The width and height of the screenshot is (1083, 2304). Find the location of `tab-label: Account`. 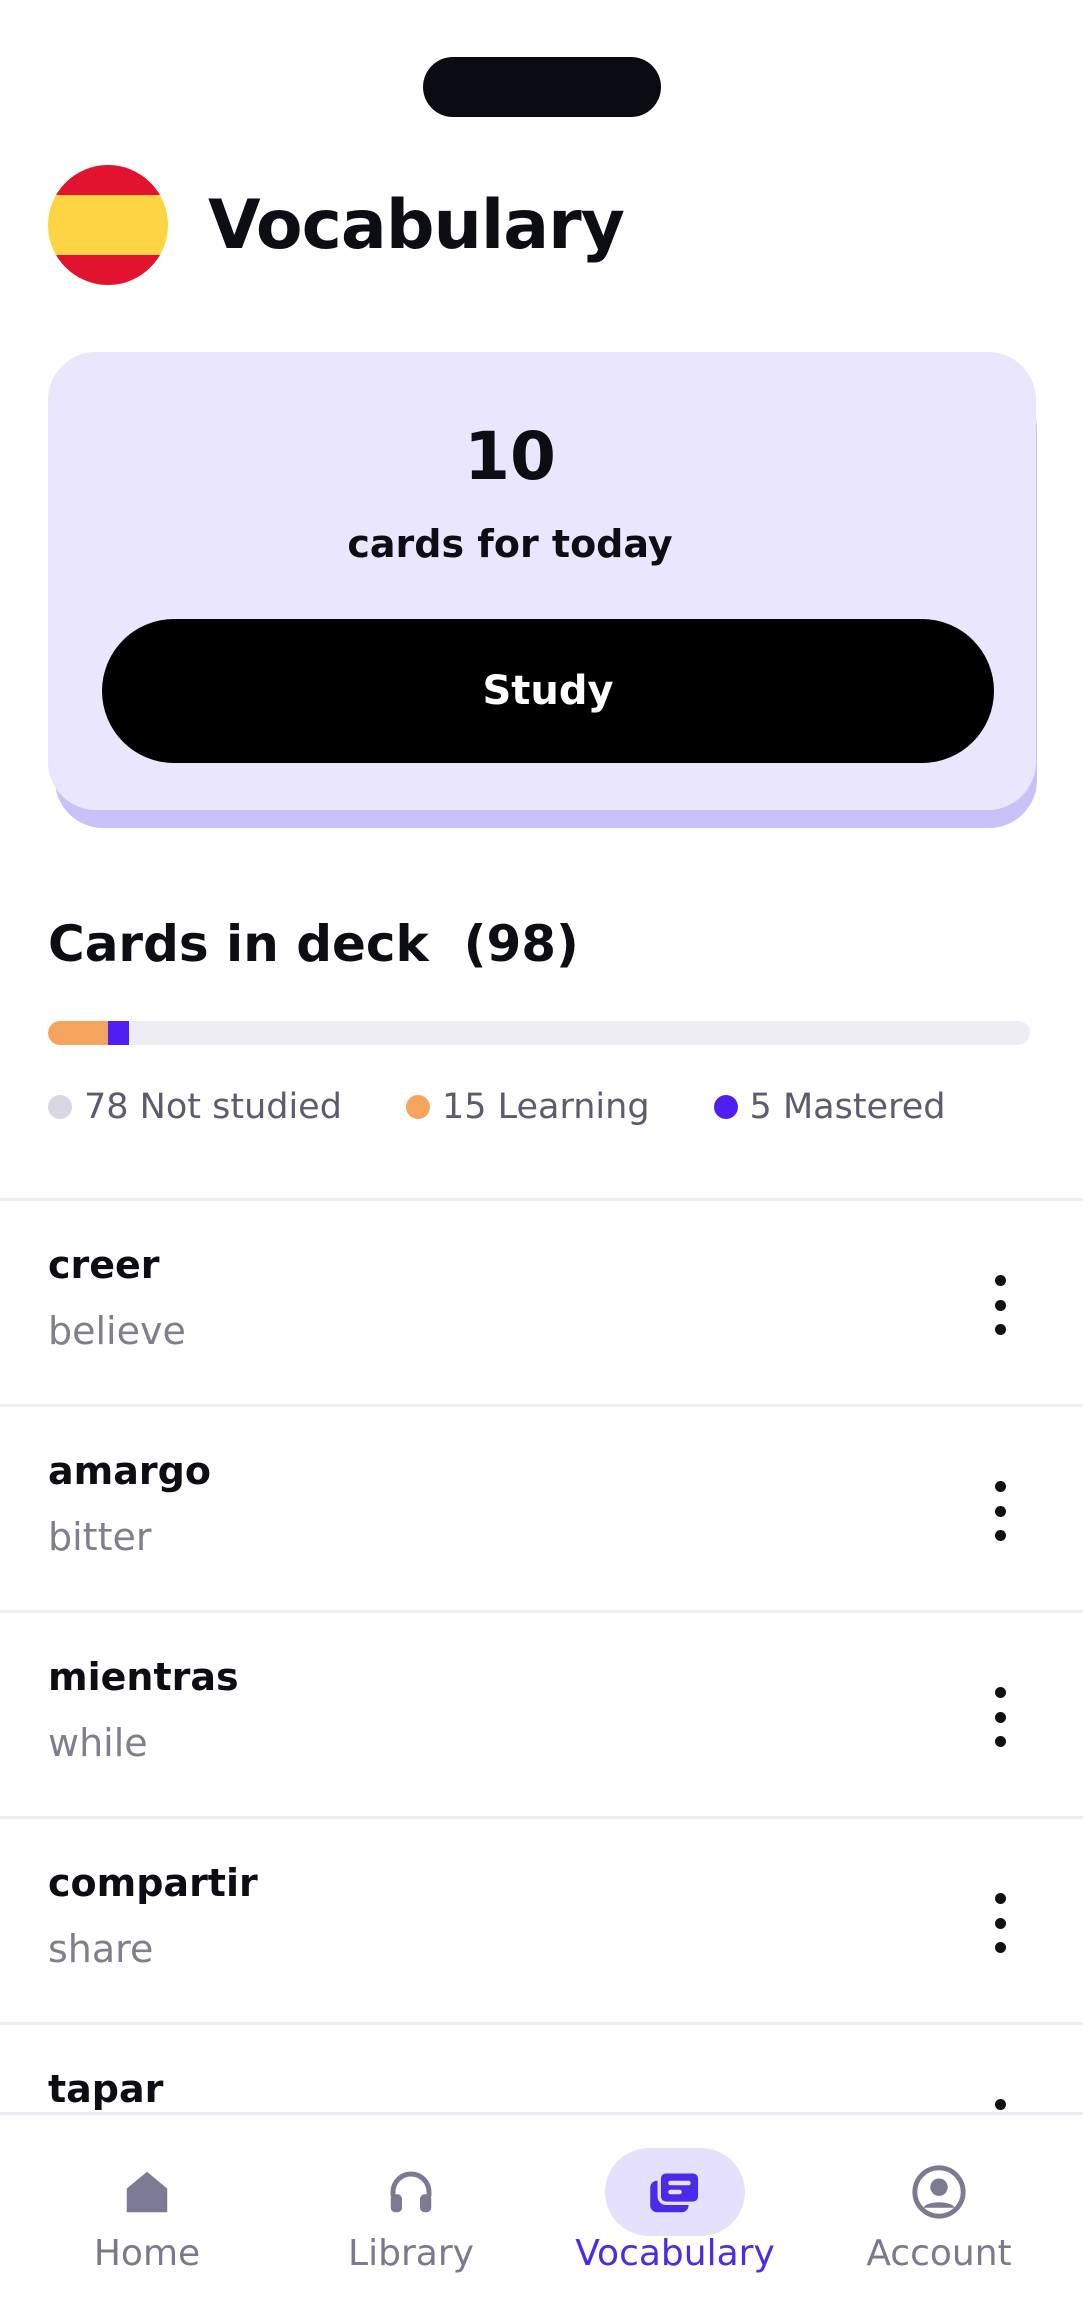

tab-label: Account is located at coordinates (939, 2253).